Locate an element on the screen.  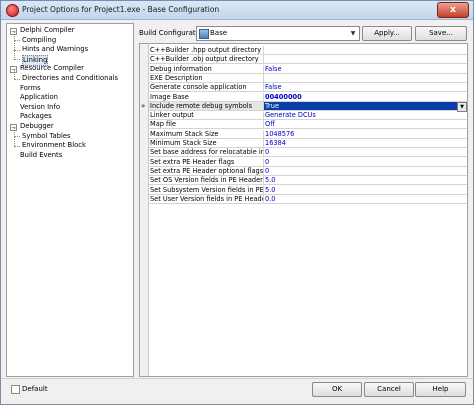
tree-item: Packages is located at coordinates (36, 116).